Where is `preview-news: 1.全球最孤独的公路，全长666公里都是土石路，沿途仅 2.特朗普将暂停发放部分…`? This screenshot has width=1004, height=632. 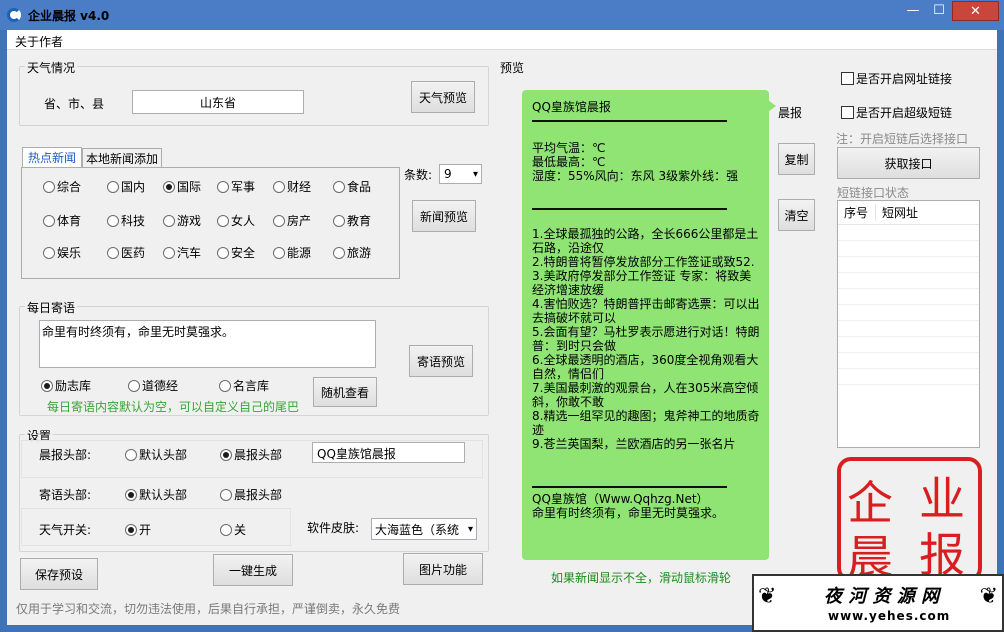
preview-news: 1.全球最孤独的公路，全长666公里都是土石路，沿途仅 2.特朗普将暂停发放部分… is located at coordinates (646, 339).